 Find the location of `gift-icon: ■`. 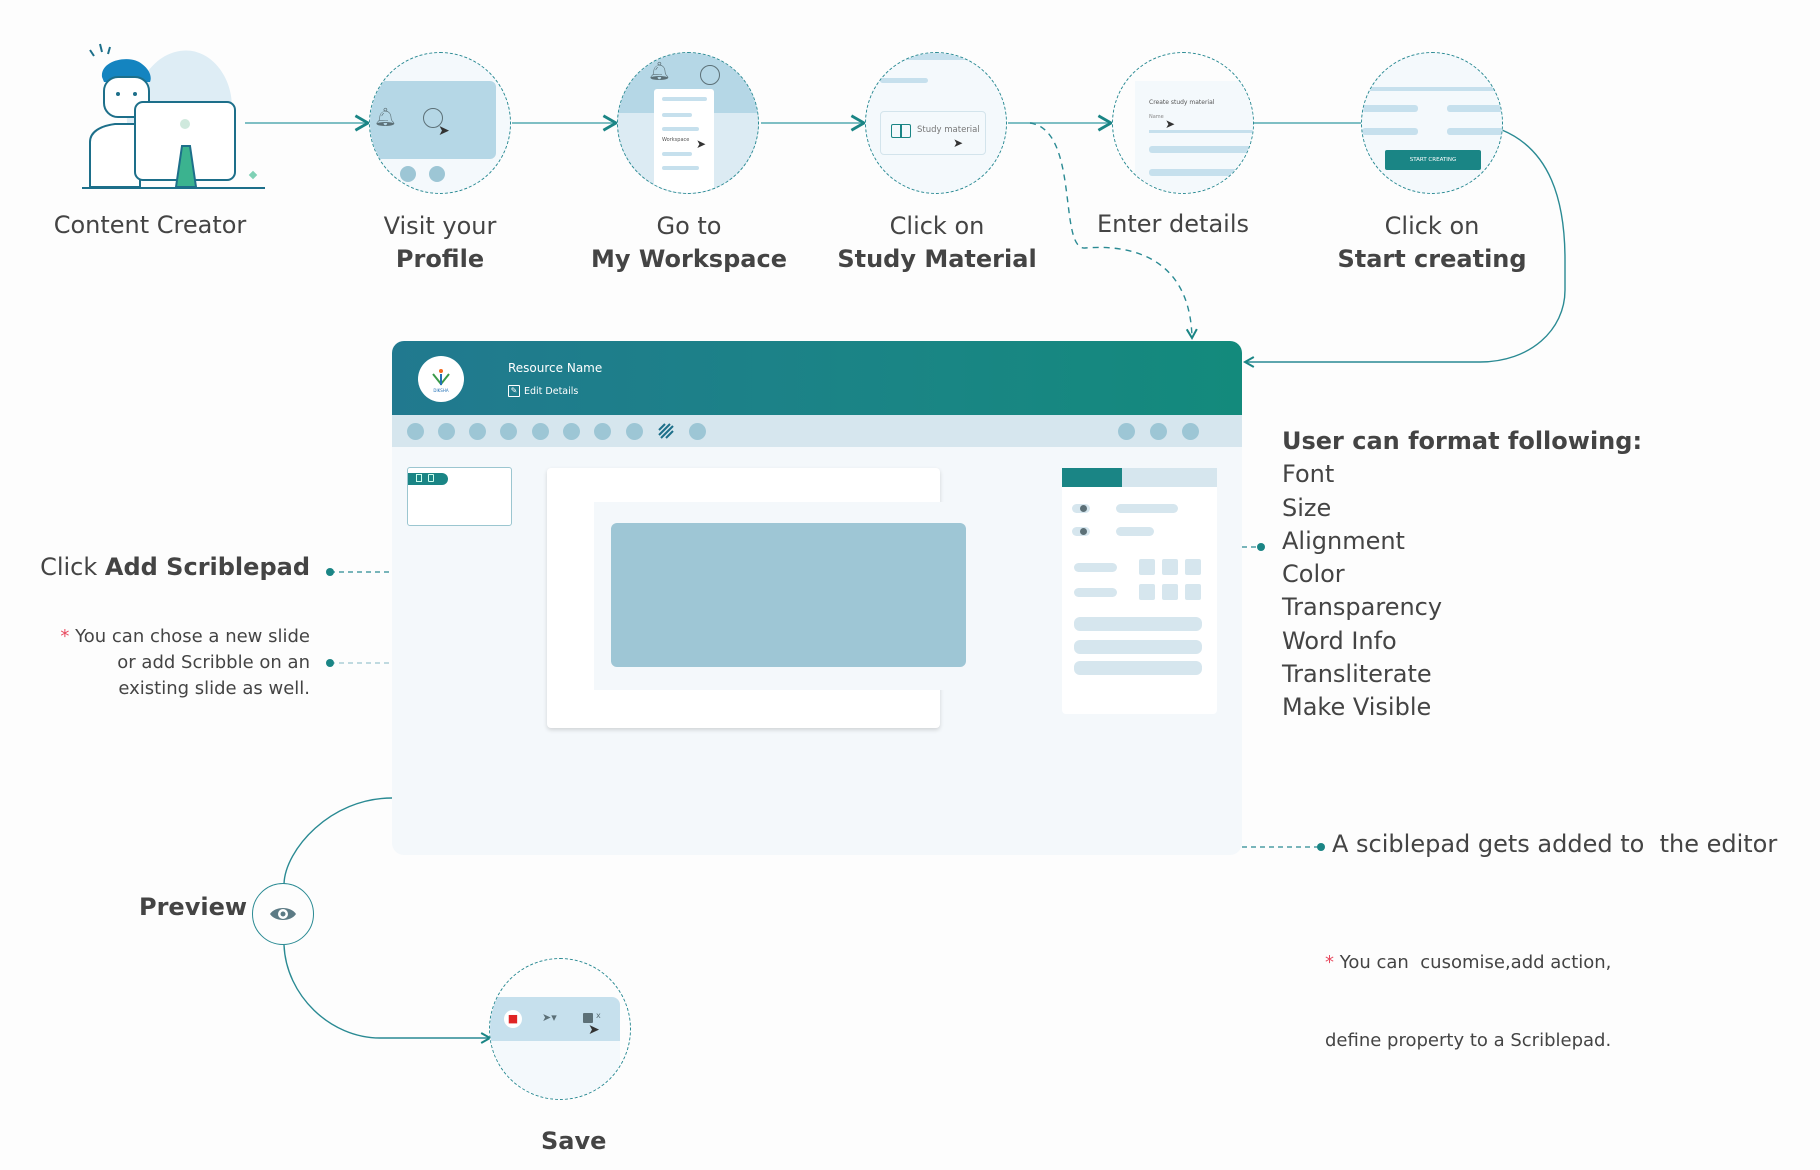

gift-icon: ■ is located at coordinates (513, 1019).